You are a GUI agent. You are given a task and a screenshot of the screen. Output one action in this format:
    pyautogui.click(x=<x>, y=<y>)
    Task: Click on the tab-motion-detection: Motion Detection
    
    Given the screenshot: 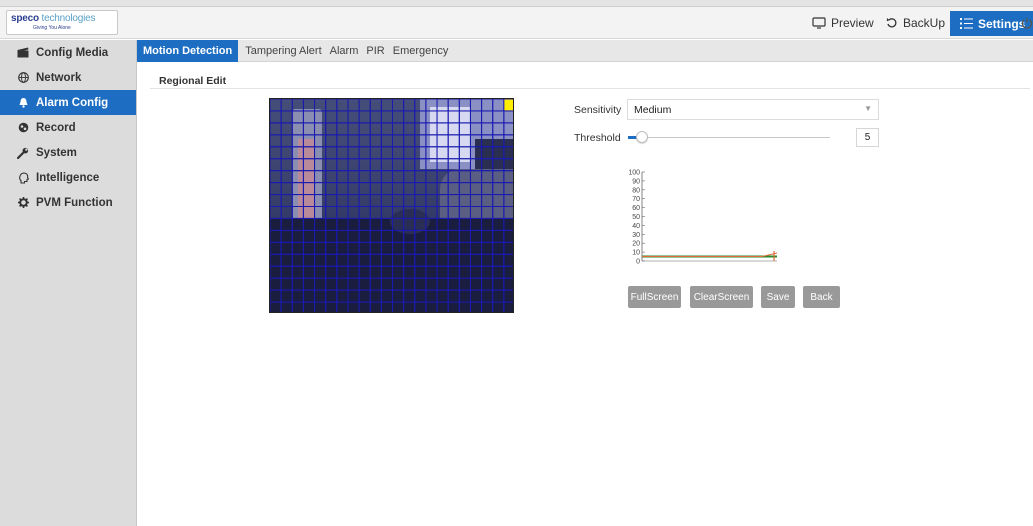 What is the action you would take?
    pyautogui.click(x=188, y=50)
    